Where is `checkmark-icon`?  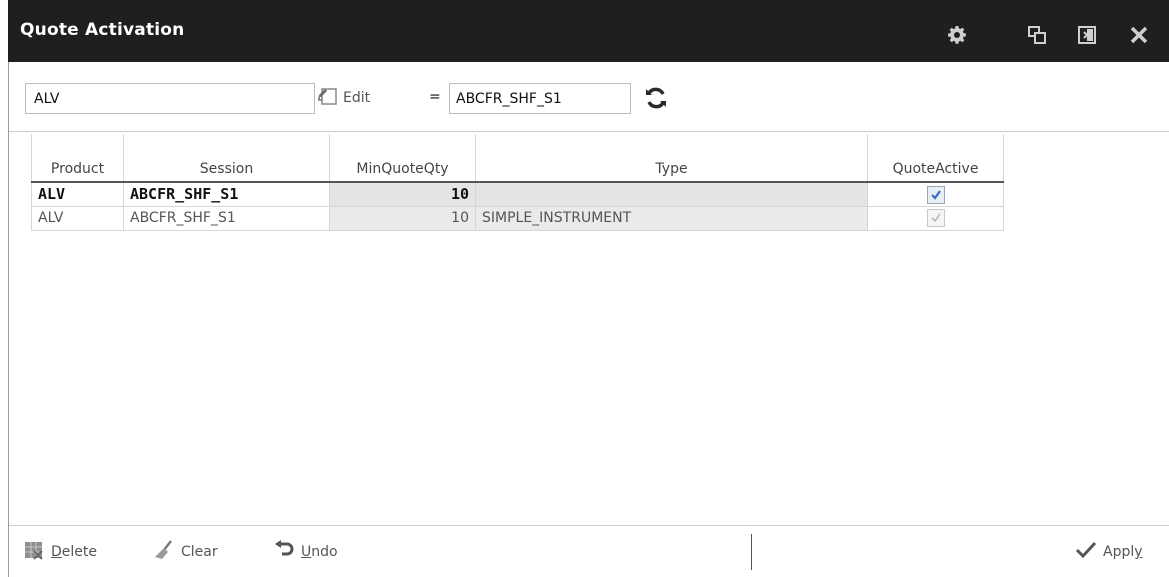 checkmark-icon is located at coordinates (1086, 552).